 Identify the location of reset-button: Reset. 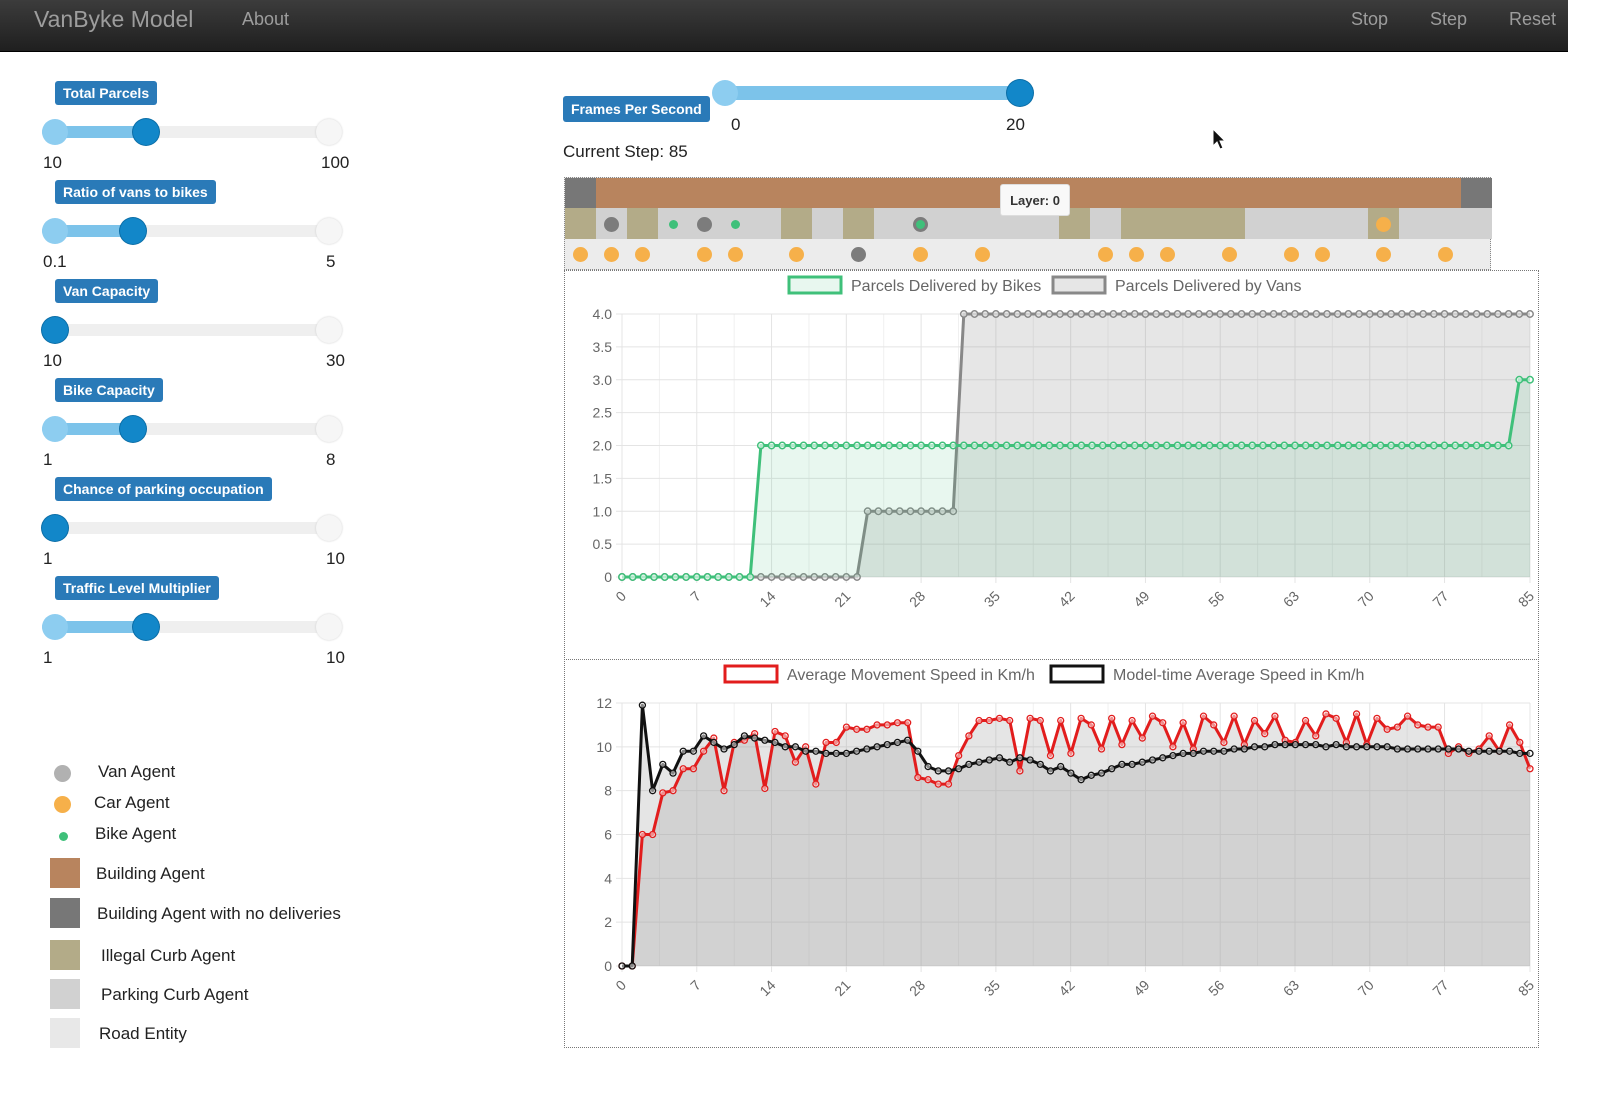
(1532, 19).